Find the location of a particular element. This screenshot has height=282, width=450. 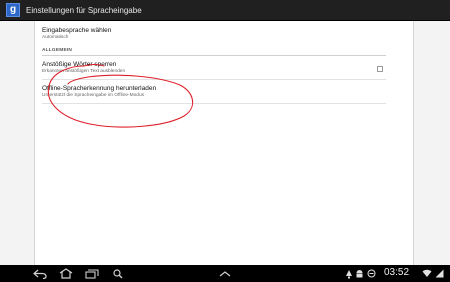

up-arrow-icon is located at coordinates (225, 273).